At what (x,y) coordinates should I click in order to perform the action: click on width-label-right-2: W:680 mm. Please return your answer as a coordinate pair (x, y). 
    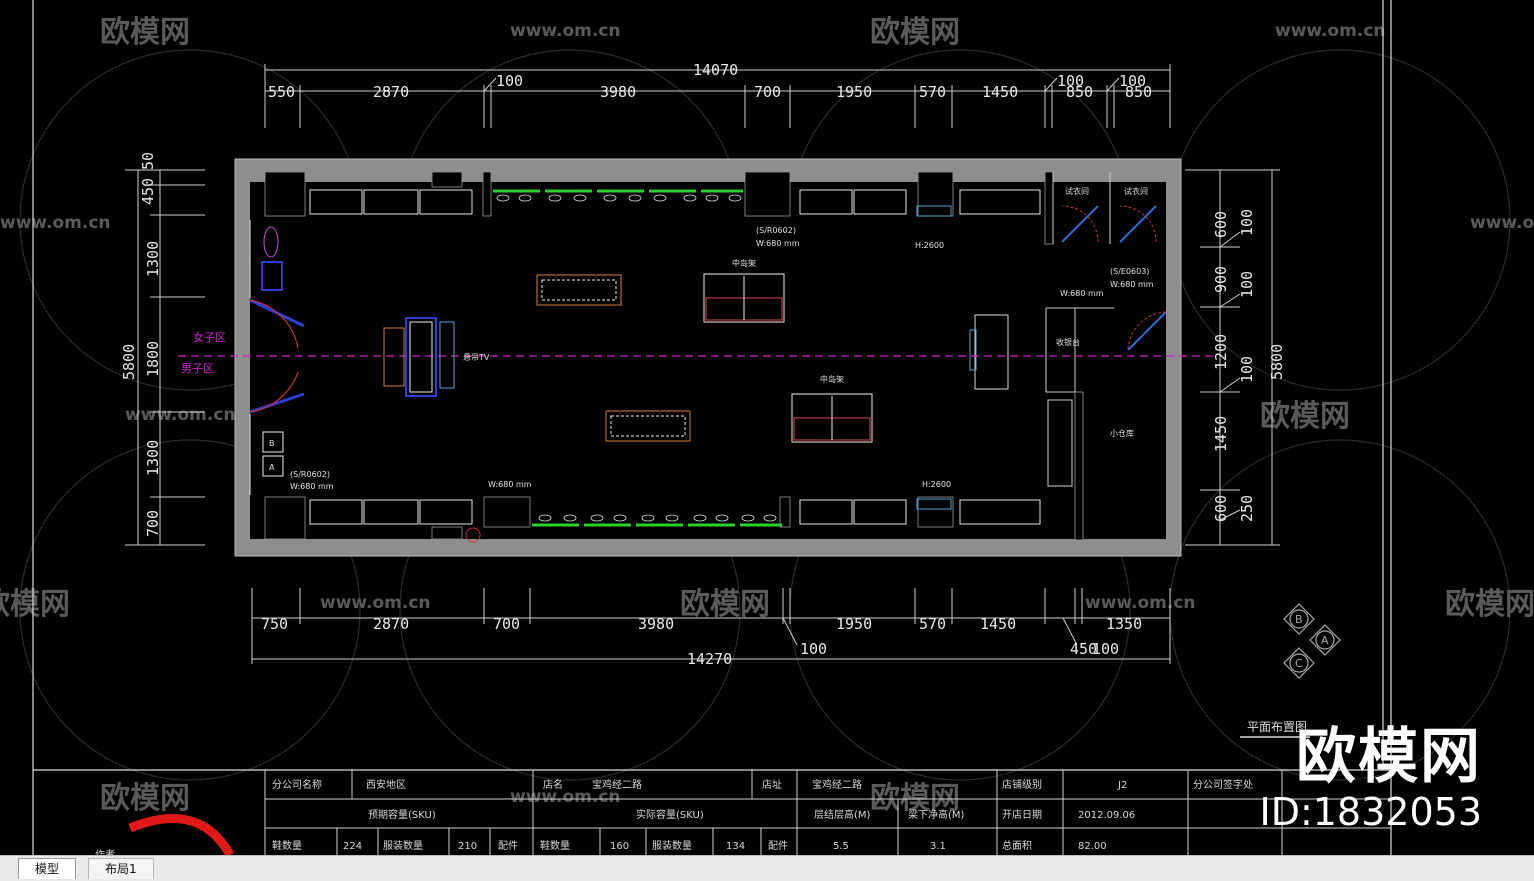
    Looking at the image, I should click on (1082, 293).